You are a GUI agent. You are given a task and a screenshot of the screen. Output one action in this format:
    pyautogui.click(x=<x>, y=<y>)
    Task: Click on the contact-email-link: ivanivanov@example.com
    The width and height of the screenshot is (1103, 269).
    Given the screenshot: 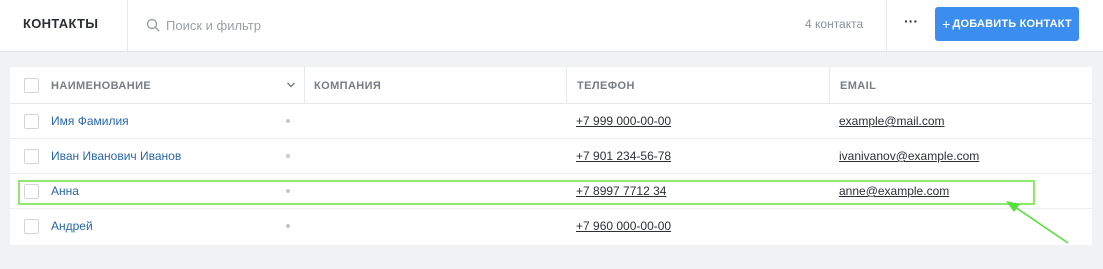 What is the action you would take?
    pyautogui.click(x=909, y=156)
    